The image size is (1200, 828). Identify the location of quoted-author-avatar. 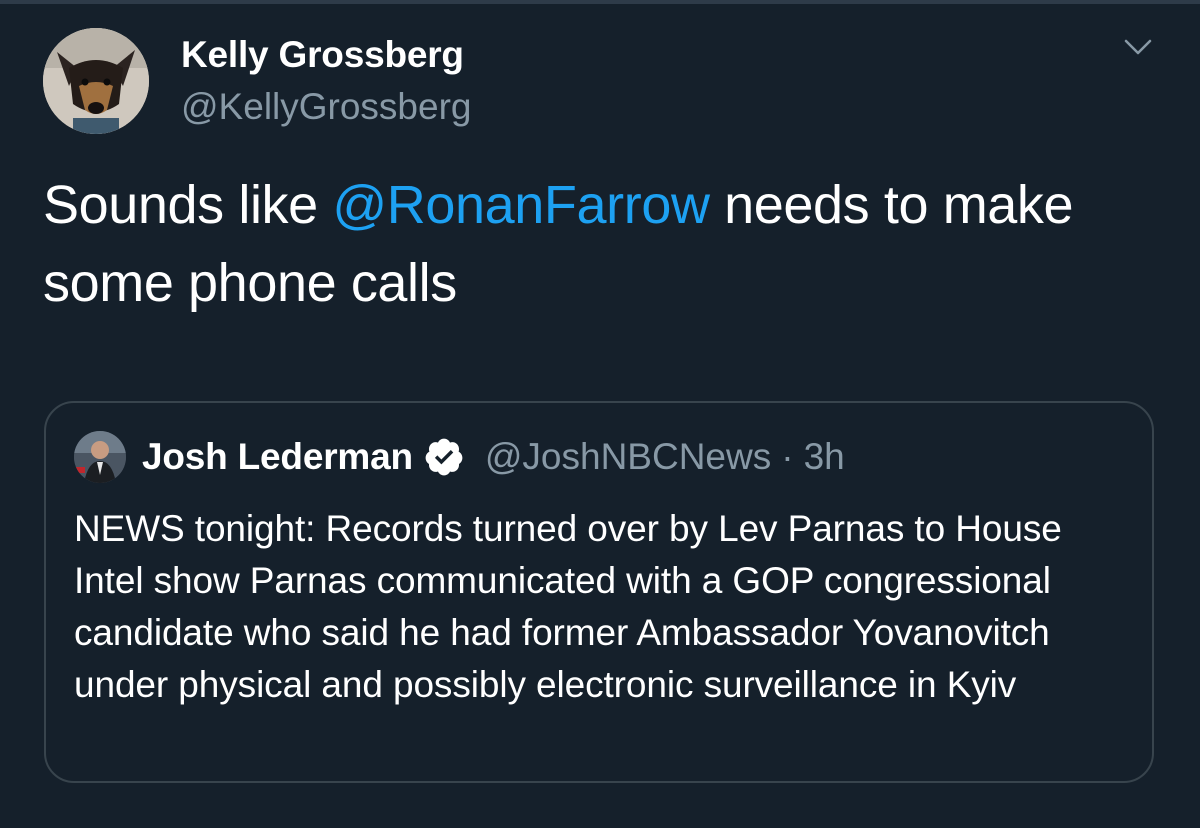
(100, 457).